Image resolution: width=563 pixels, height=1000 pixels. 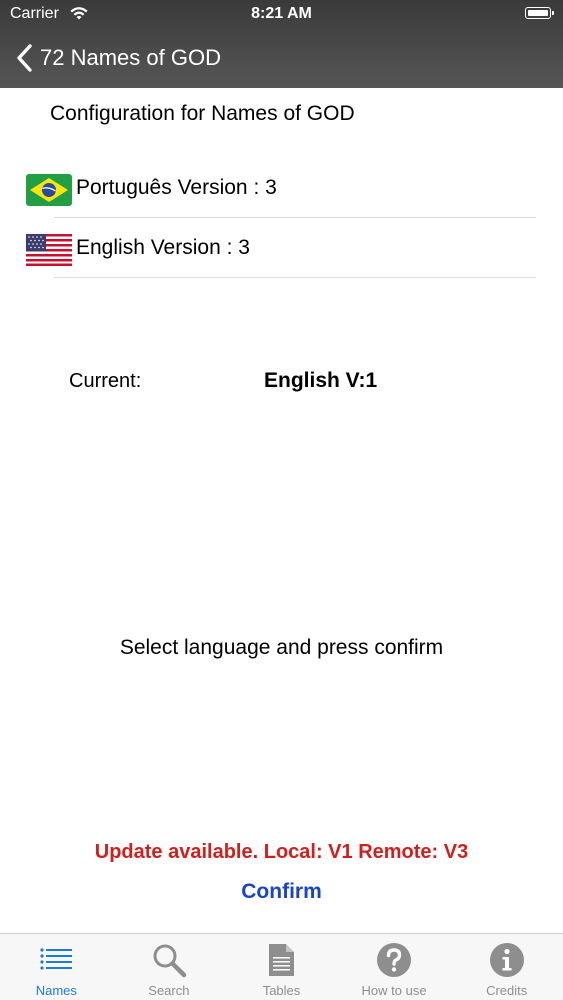 What do you see at coordinates (506, 960) in the screenshot?
I see `info-icon` at bounding box center [506, 960].